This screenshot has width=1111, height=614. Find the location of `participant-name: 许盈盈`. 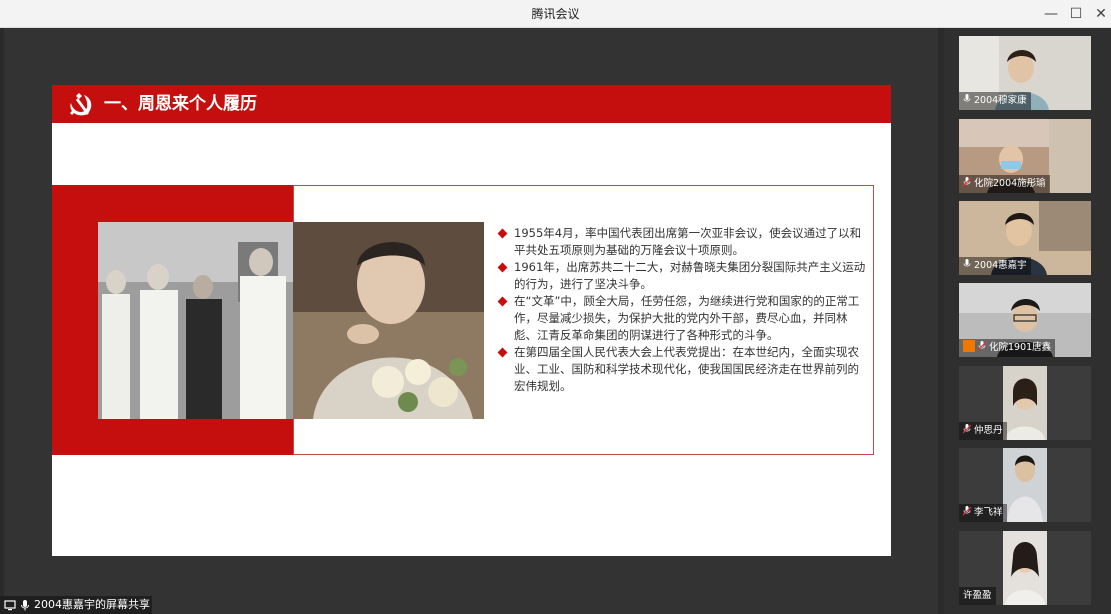

participant-name: 许盈盈 is located at coordinates (977, 595).